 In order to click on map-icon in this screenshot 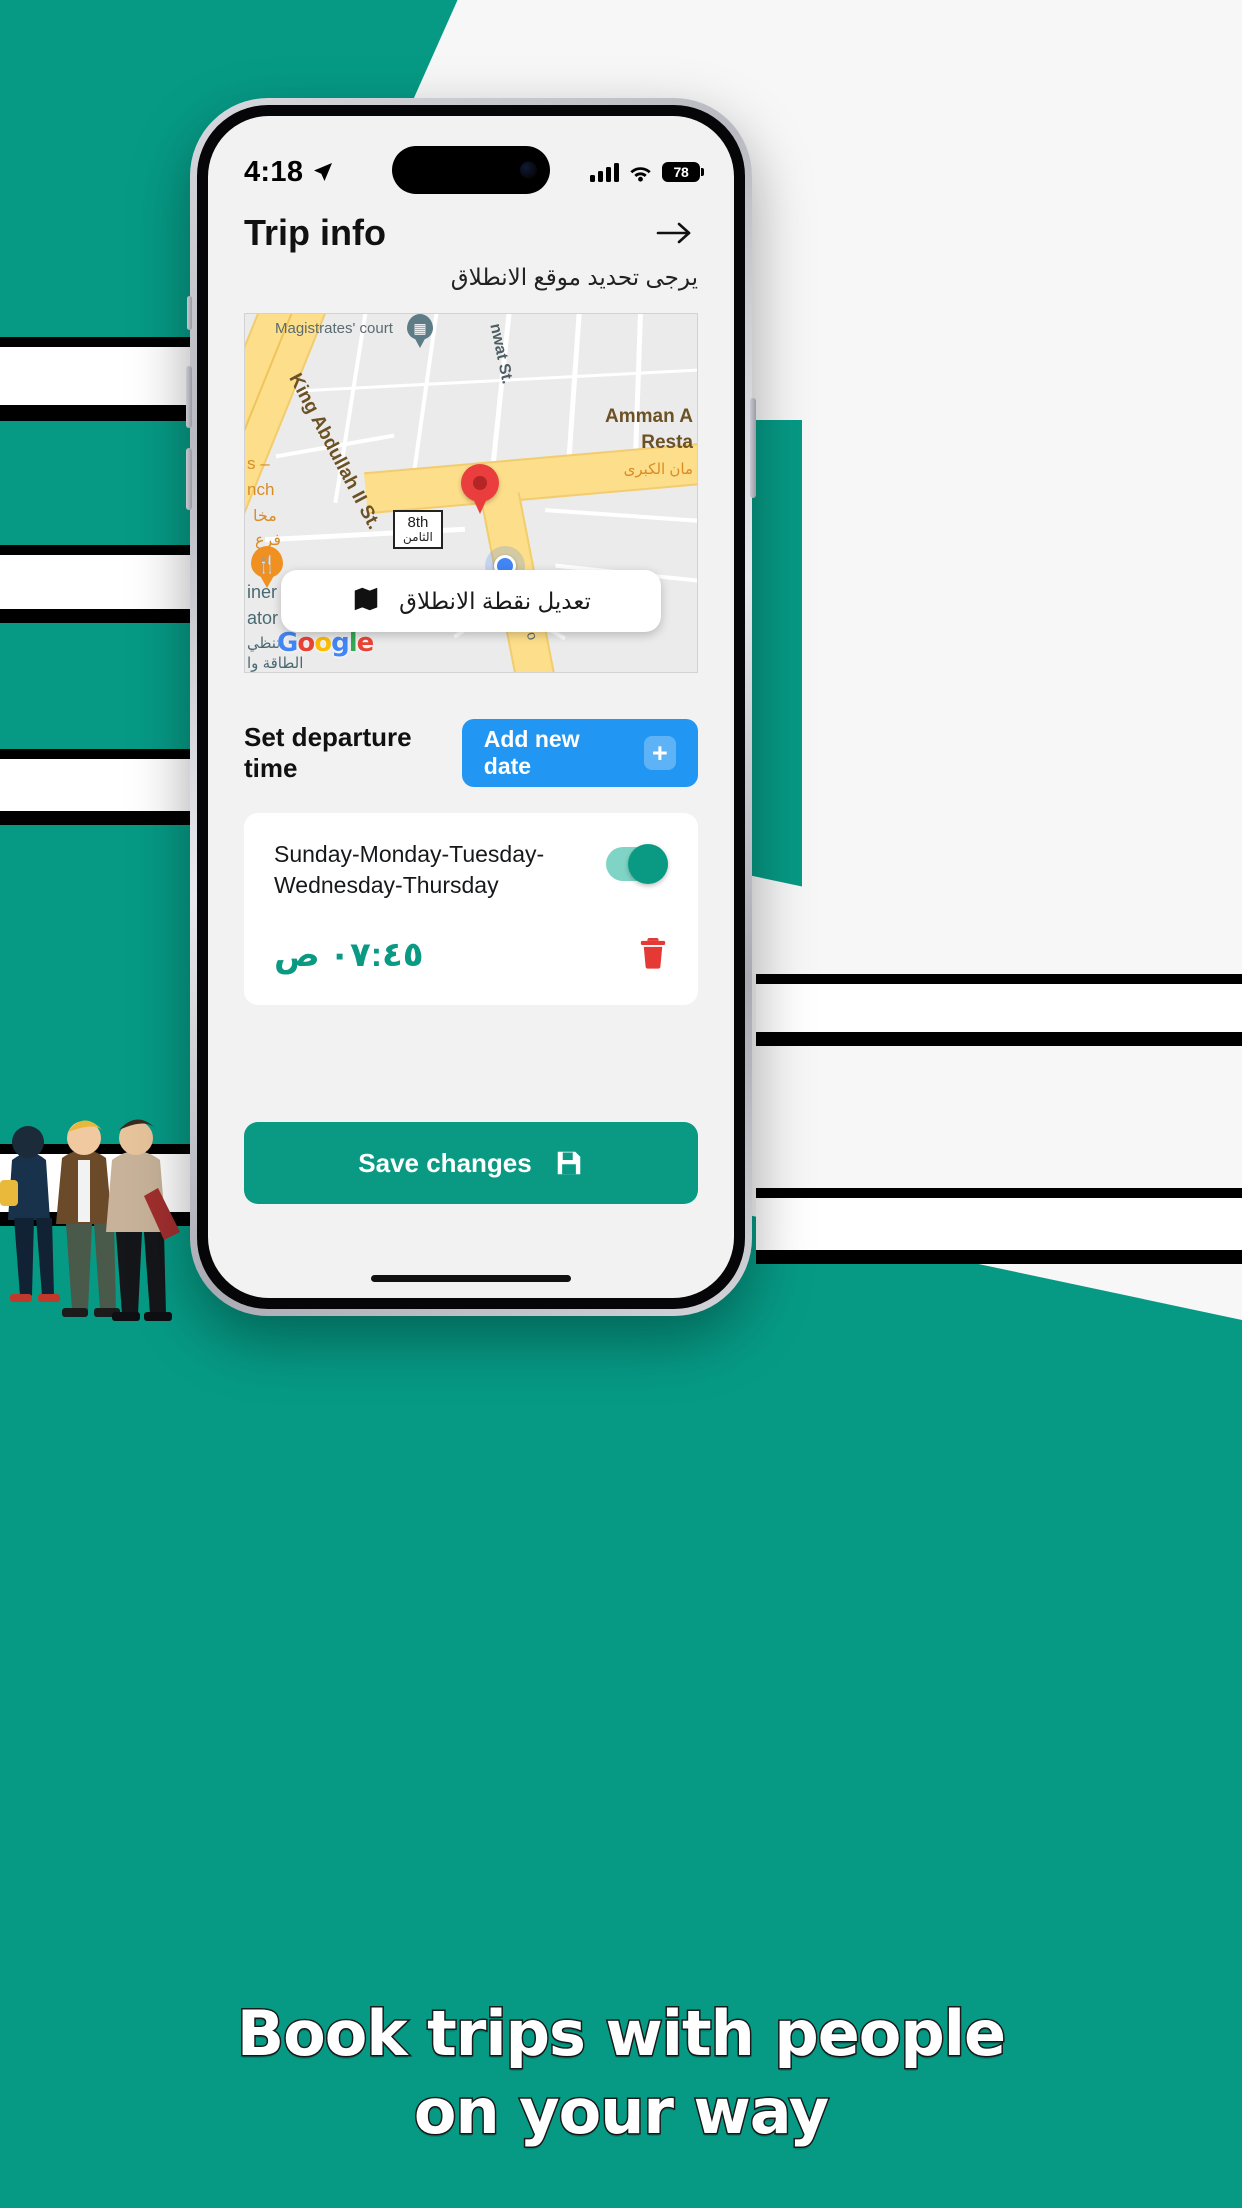, I will do `click(366, 601)`.